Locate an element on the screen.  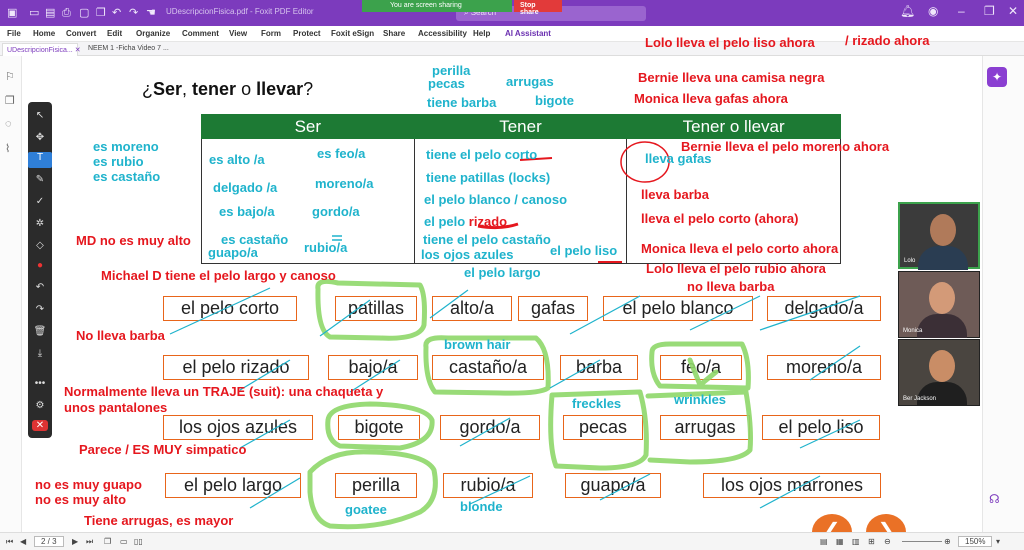
move-icon: ✥ is located at coordinates (40, 137).